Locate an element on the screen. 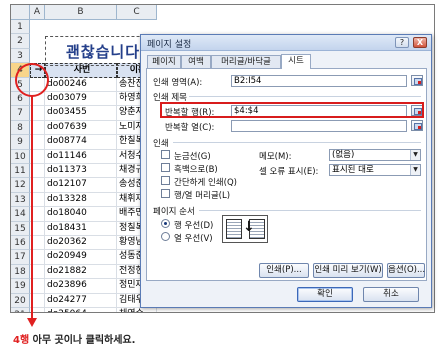 Image resolution: width=442 pixels, height=350 pixels. ok-button: 확인 is located at coordinates (325, 294).